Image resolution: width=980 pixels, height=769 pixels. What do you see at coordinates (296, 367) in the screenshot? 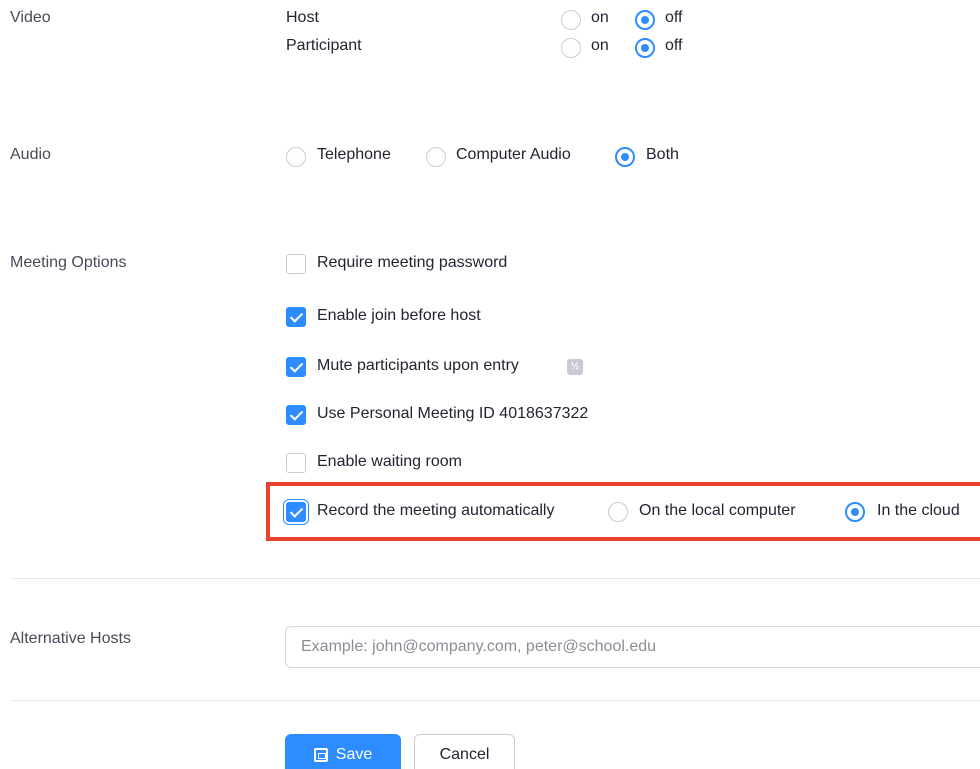
I see `mute-on-entry-checkbox` at bounding box center [296, 367].